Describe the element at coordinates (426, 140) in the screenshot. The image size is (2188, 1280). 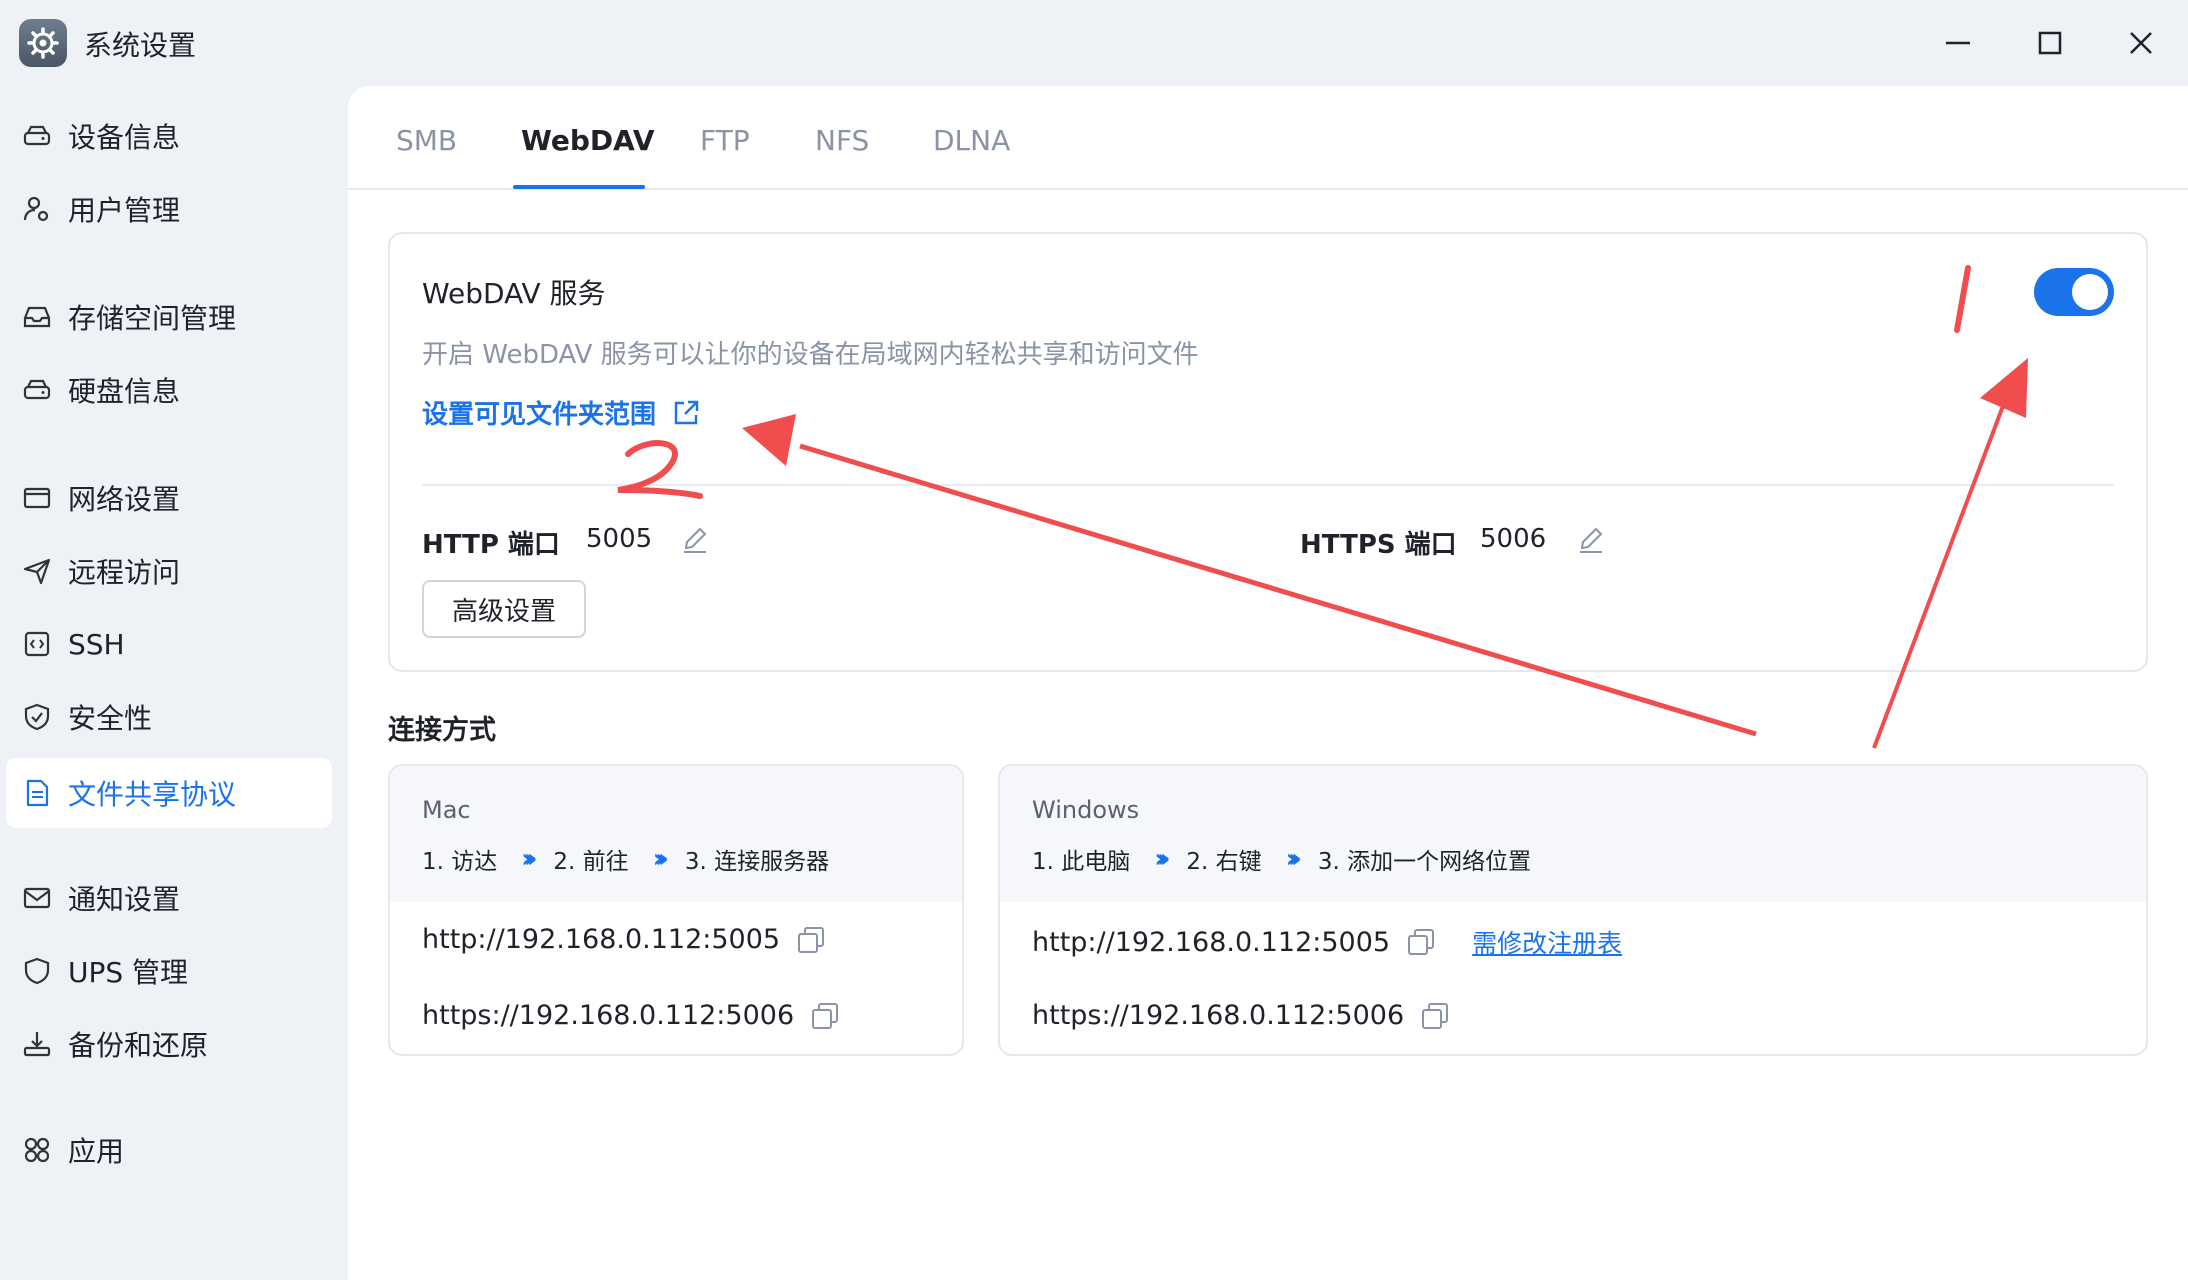
I see `tab-smb: SMB` at that location.